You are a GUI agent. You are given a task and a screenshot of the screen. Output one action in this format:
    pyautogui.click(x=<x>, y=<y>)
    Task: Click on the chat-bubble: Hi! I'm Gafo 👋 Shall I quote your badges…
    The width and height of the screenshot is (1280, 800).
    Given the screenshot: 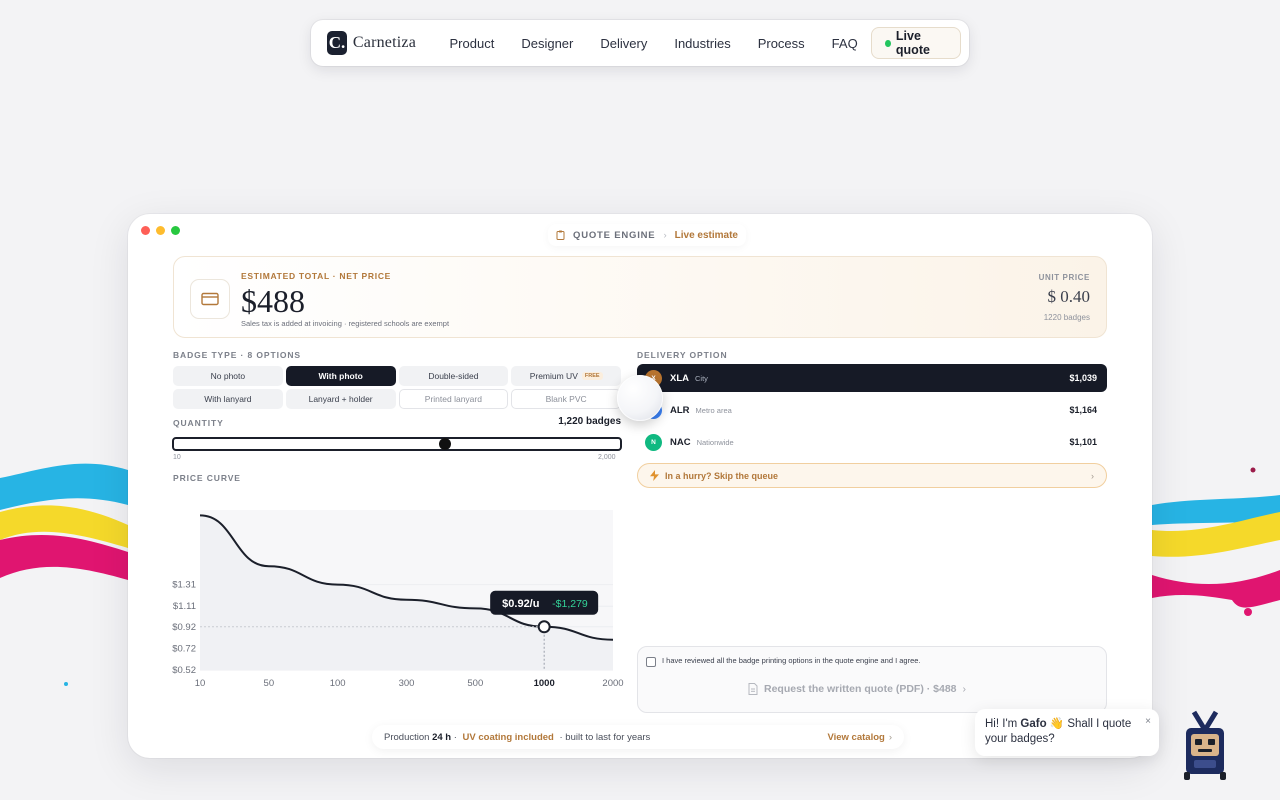 What is the action you would take?
    pyautogui.click(x=1067, y=732)
    